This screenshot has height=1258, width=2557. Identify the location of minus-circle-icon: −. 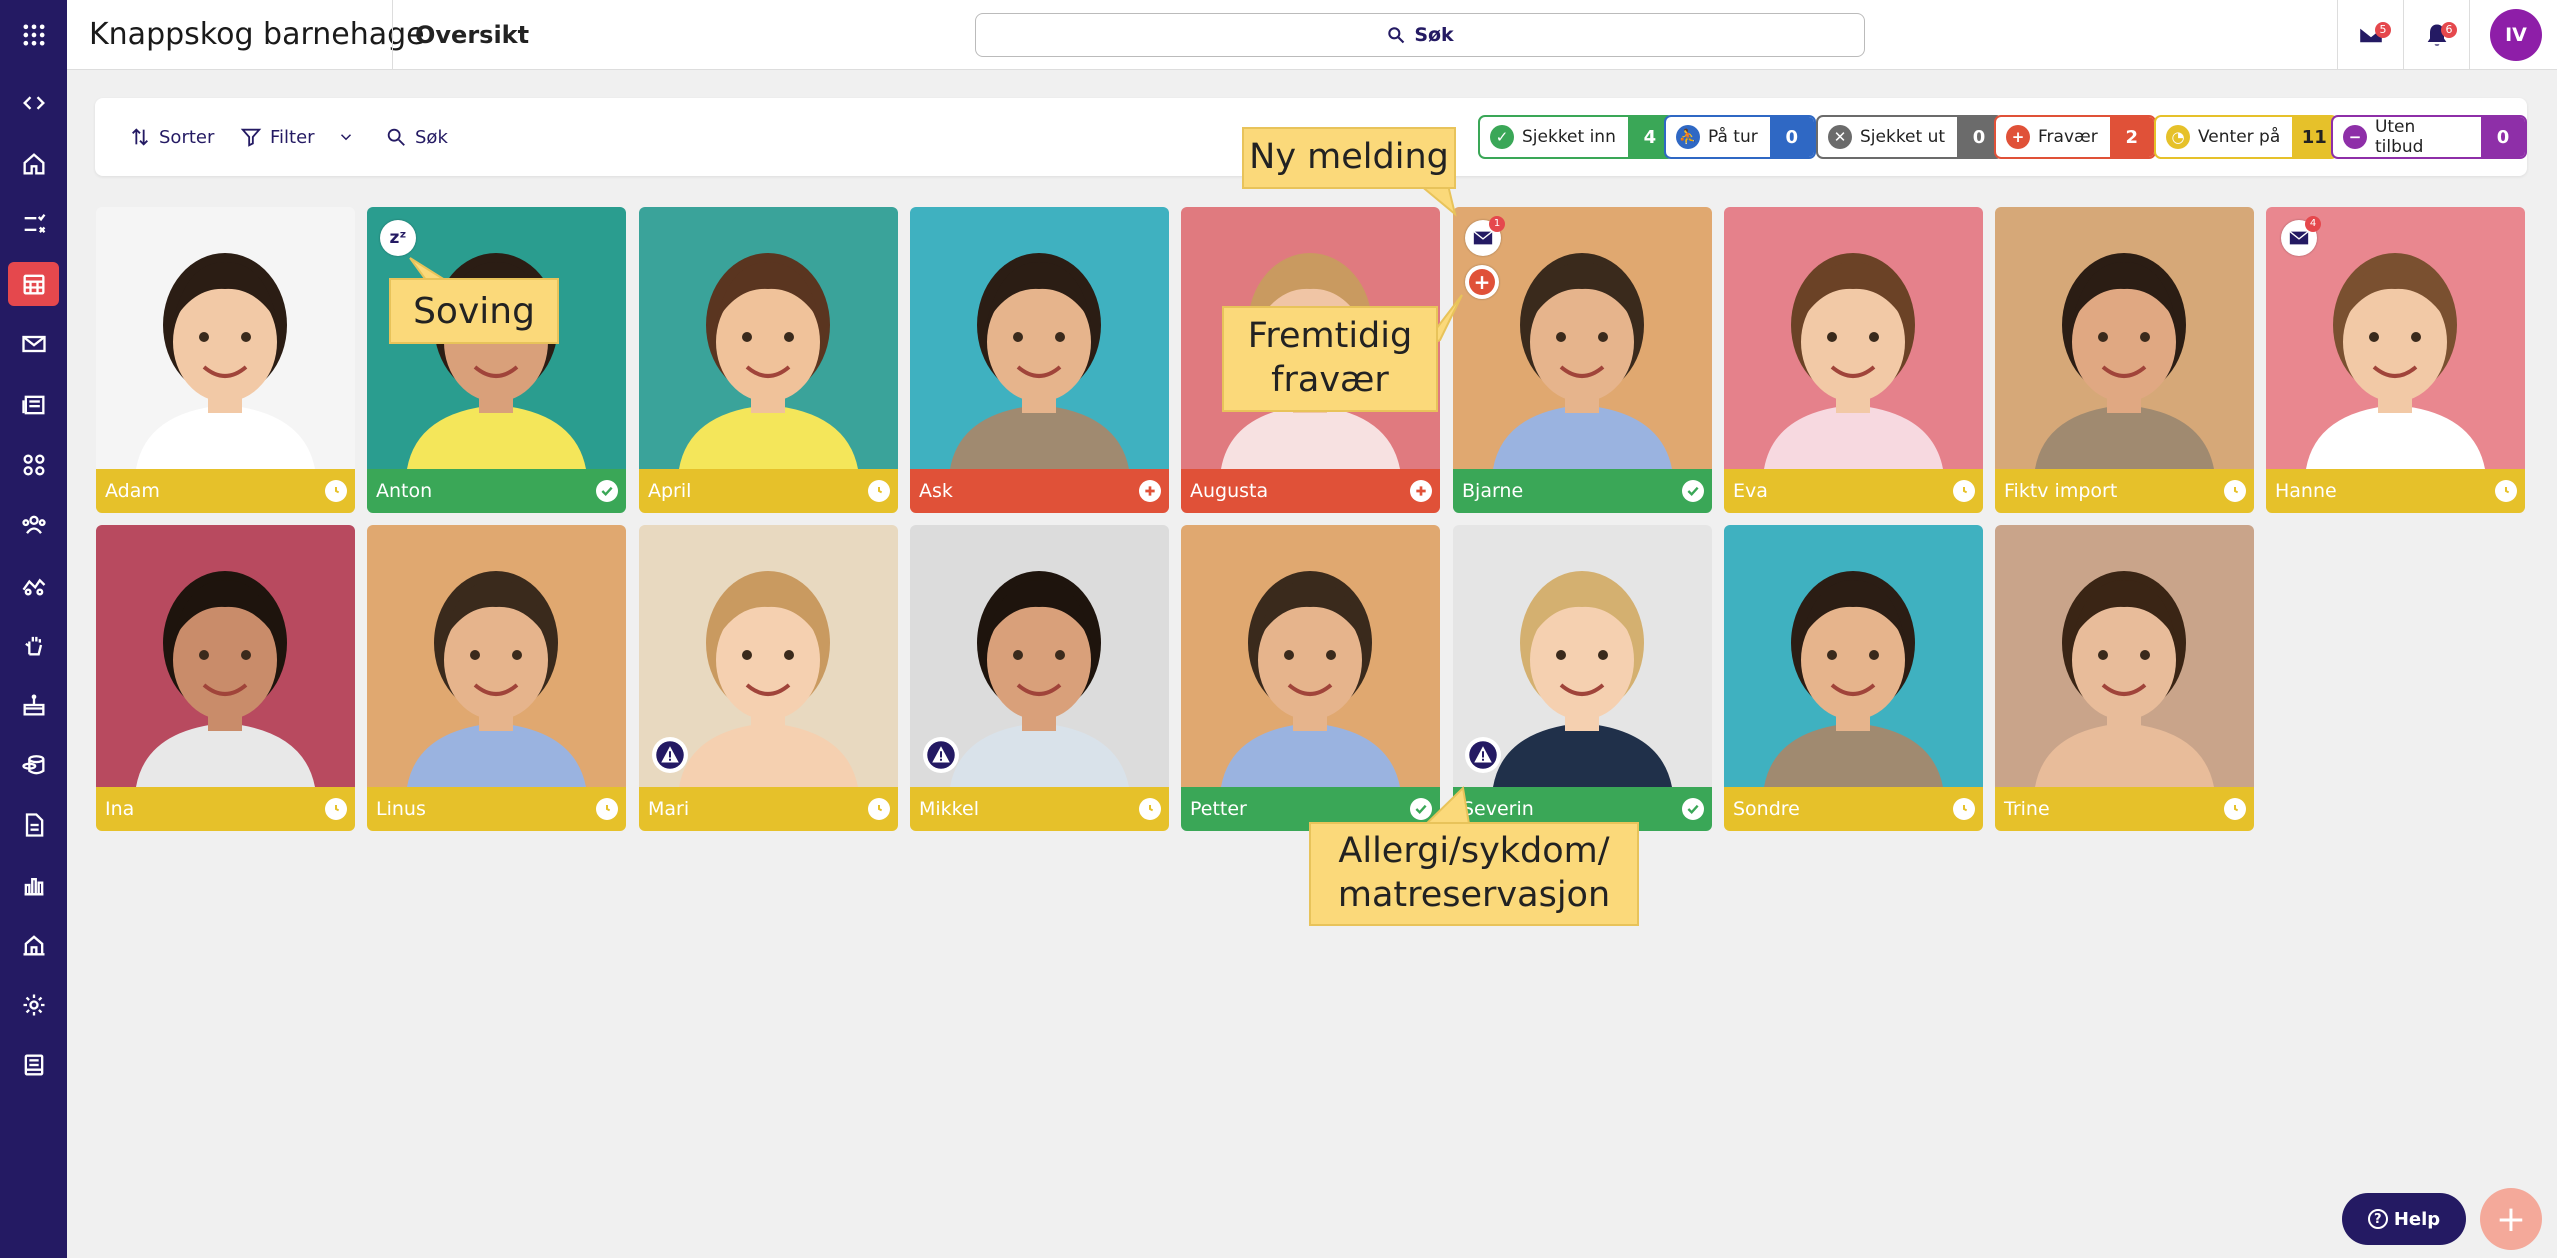
(2355, 137).